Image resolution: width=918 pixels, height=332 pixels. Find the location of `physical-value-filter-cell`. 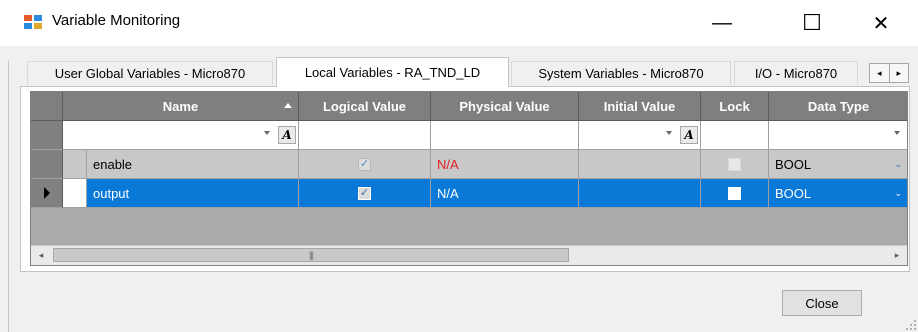

physical-value-filter-cell is located at coordinates (505, 135).